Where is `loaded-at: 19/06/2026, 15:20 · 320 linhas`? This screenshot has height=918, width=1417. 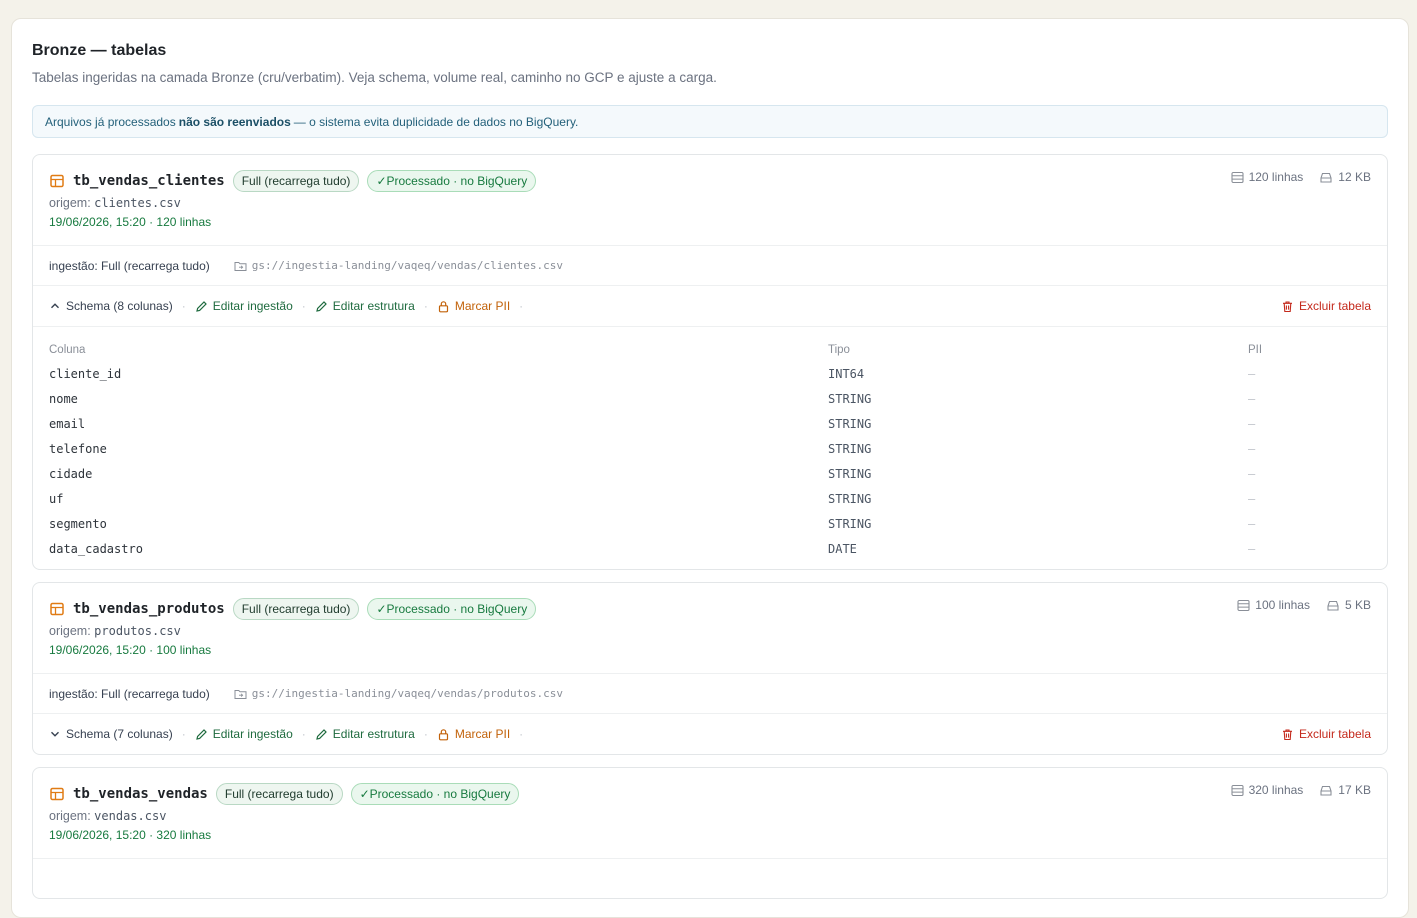 loaded-at: 19/06/2026, 15:20 · 320 linhas is located at coordinates (130, 835).